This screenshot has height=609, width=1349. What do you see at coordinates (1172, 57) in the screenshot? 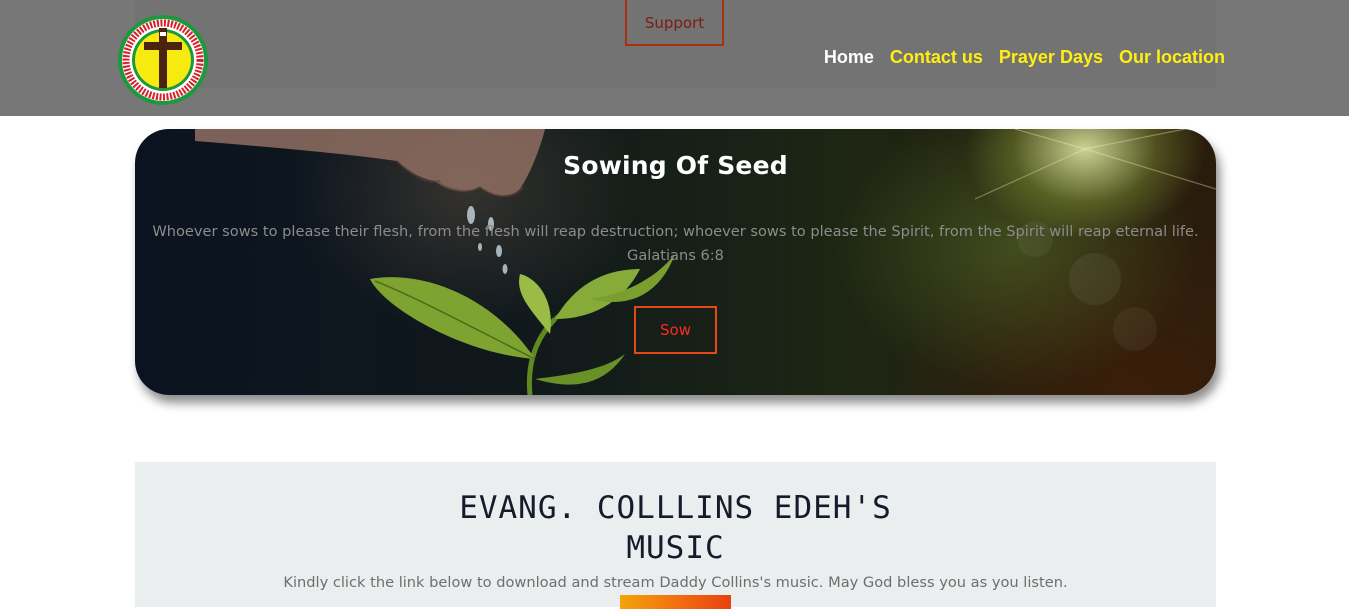
I see `nav-our-location: Our location` at bounding box center [1172, 57].